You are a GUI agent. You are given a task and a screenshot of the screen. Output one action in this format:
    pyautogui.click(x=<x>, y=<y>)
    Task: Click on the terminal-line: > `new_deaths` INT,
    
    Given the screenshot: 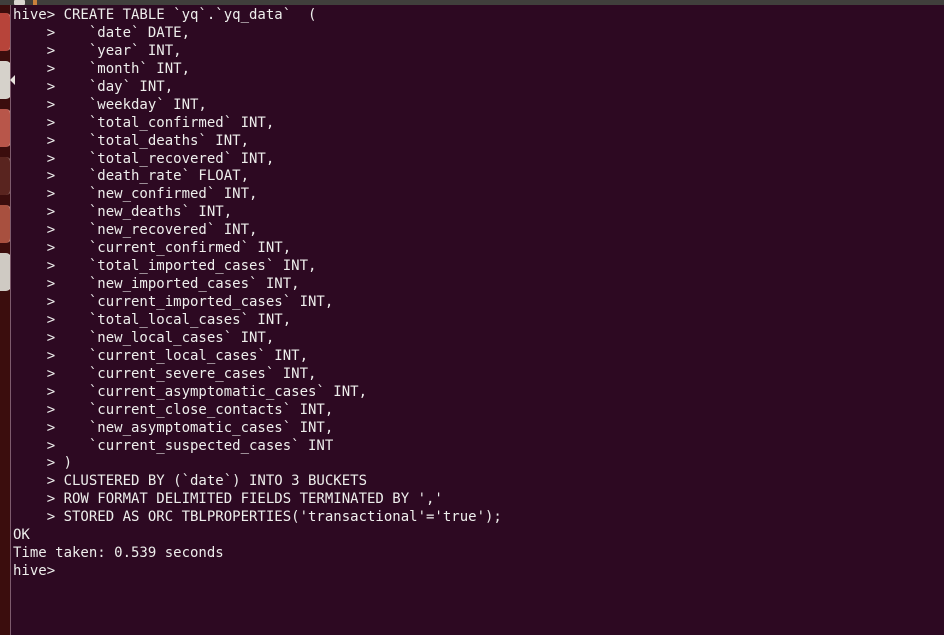 What is the action you would take?
    pyautogui.click(x=123, y=212)
    